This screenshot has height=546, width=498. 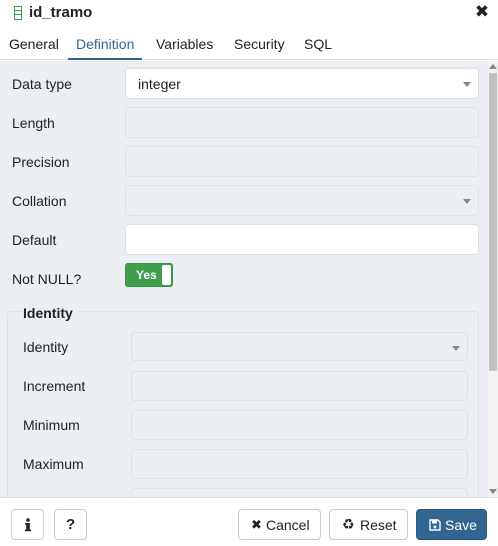 What do you see at coordinates (166, 275) in the screenshot?
I see `toggle-knob` at bounding box center [166, 275].